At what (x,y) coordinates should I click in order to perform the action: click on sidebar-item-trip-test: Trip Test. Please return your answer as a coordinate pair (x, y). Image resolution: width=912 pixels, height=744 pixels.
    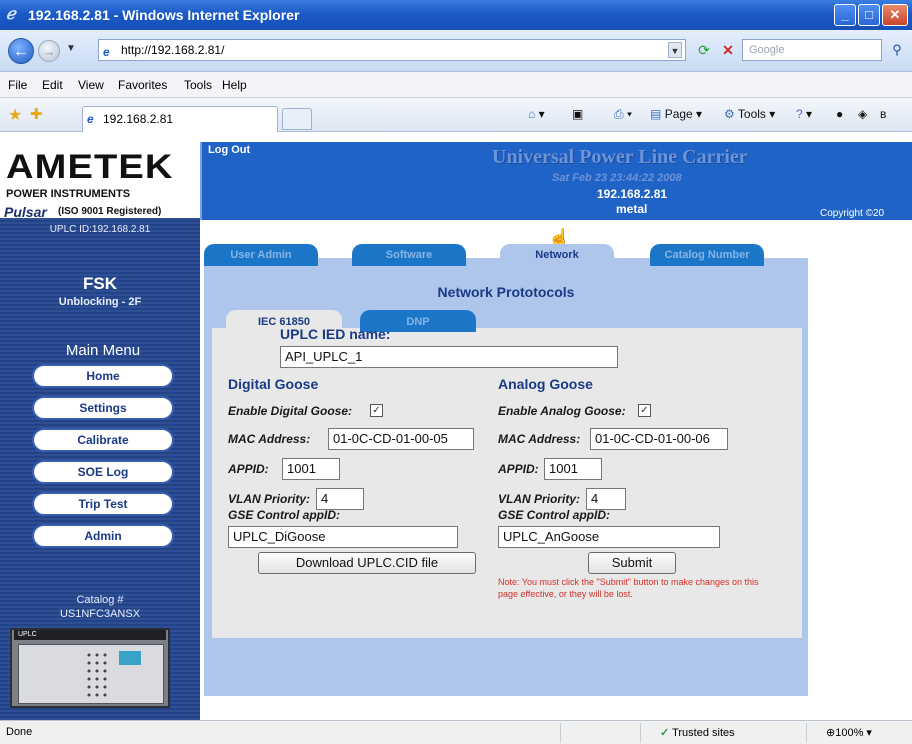
    Looking at the image, I should click on (103, 504).